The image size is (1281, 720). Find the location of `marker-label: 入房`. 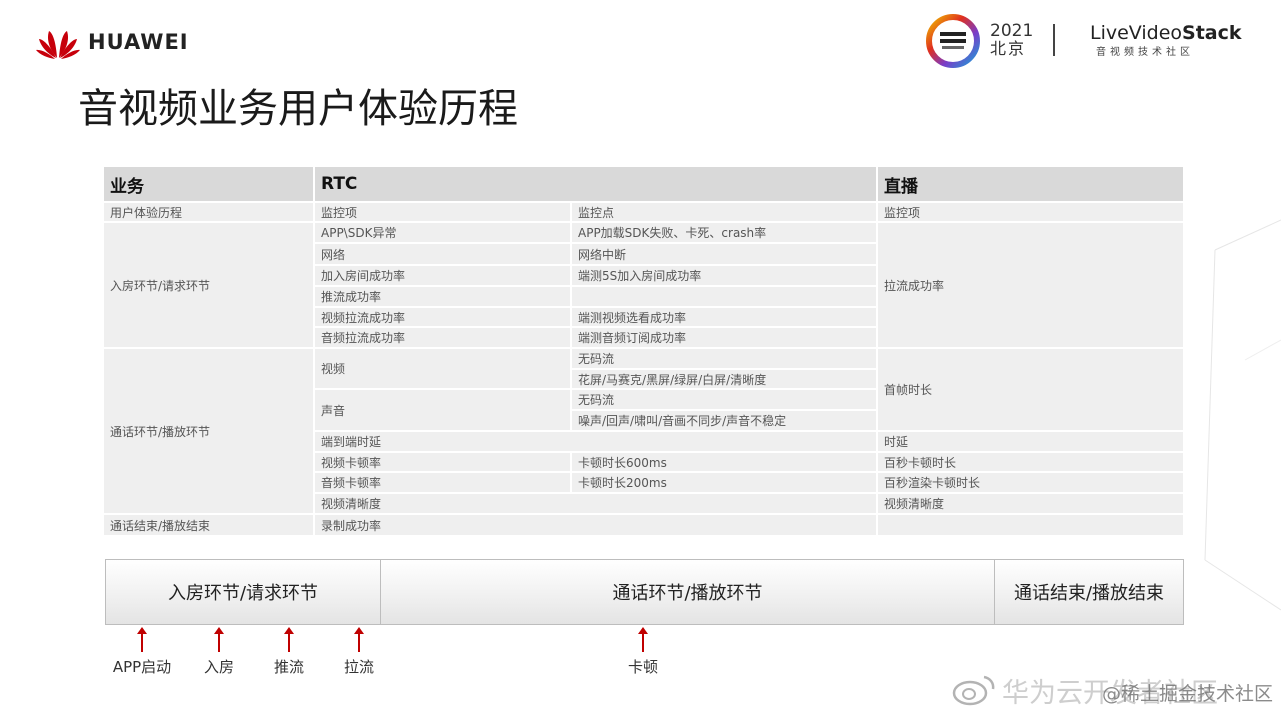

marker-label: 入房 is located at coordinates (218, 667).